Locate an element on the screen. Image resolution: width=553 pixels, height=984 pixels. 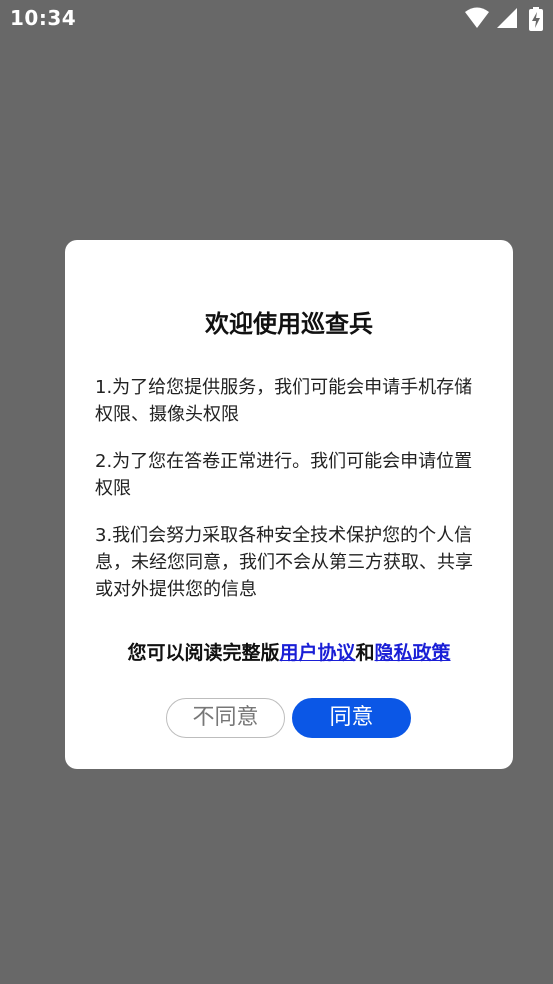
read-agreement-line: 您可以阅读完整版用户协议和隐私政策 is located at coordinates (289, 651).